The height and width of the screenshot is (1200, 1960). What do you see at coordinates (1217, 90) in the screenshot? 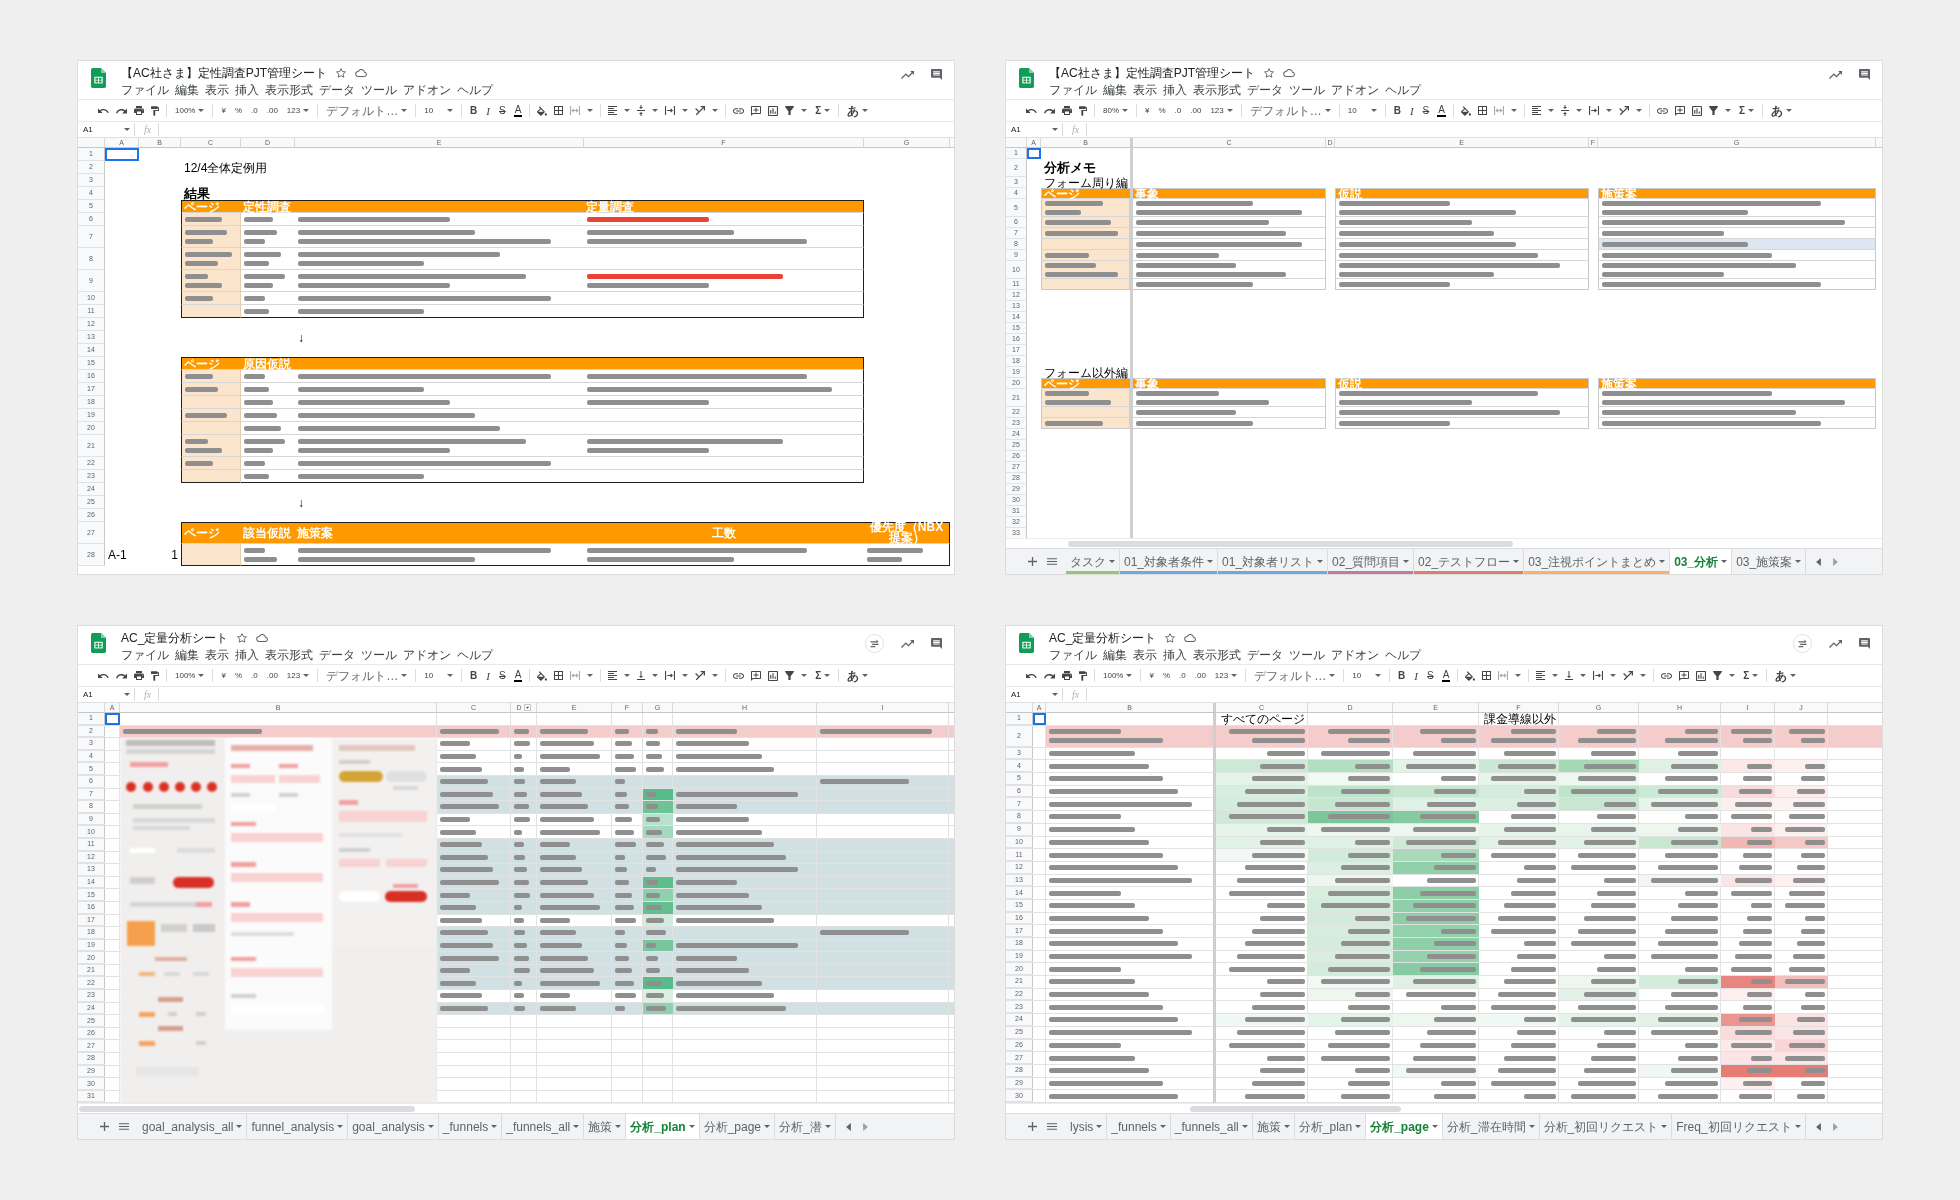
I see `menu-item: 表示形式` at bounding box center [1217, 90].